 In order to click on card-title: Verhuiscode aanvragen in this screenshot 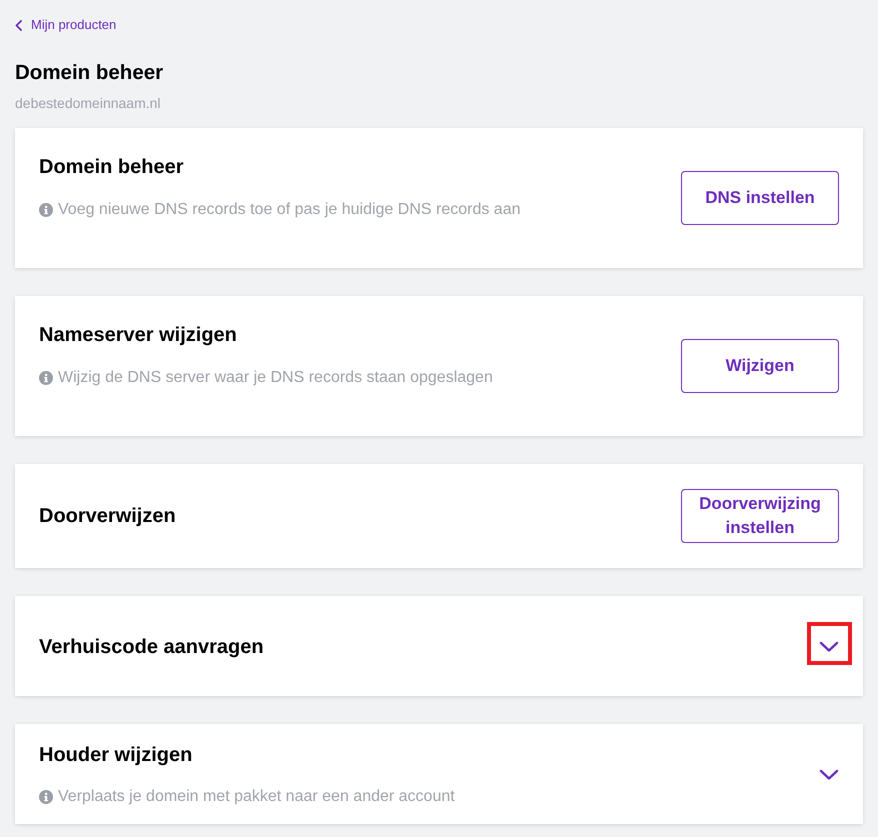, I will do `click(151, 647)`.